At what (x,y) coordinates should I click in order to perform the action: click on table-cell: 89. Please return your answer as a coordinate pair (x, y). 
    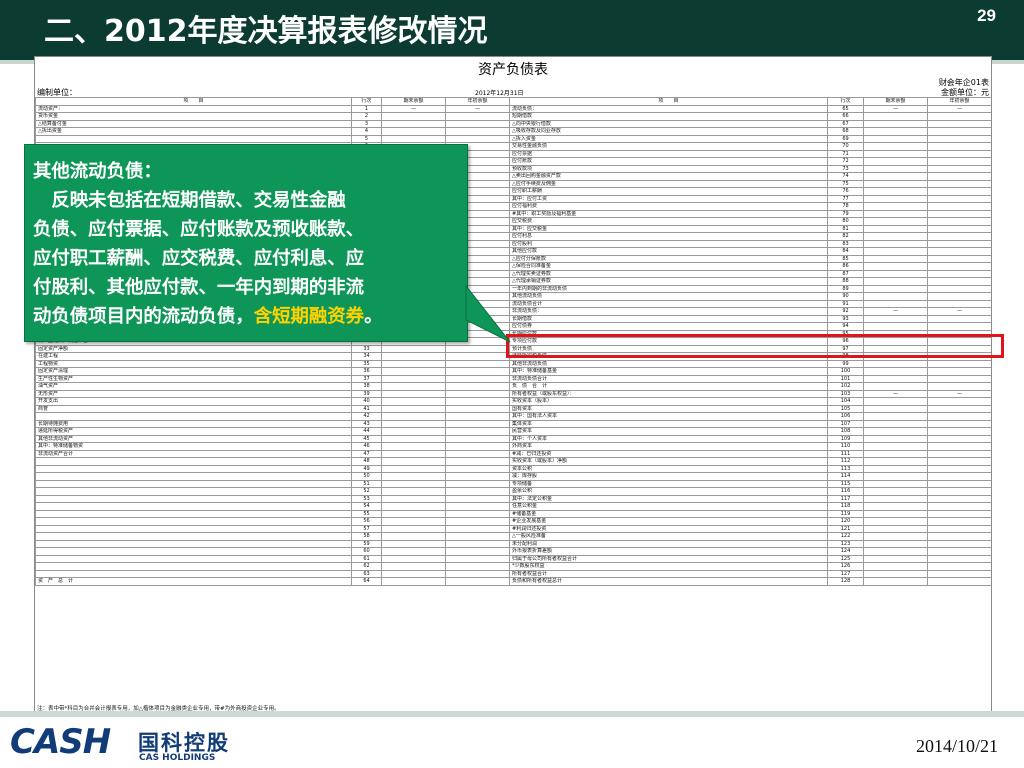
    Looking at the image, I should click on (845, 288).